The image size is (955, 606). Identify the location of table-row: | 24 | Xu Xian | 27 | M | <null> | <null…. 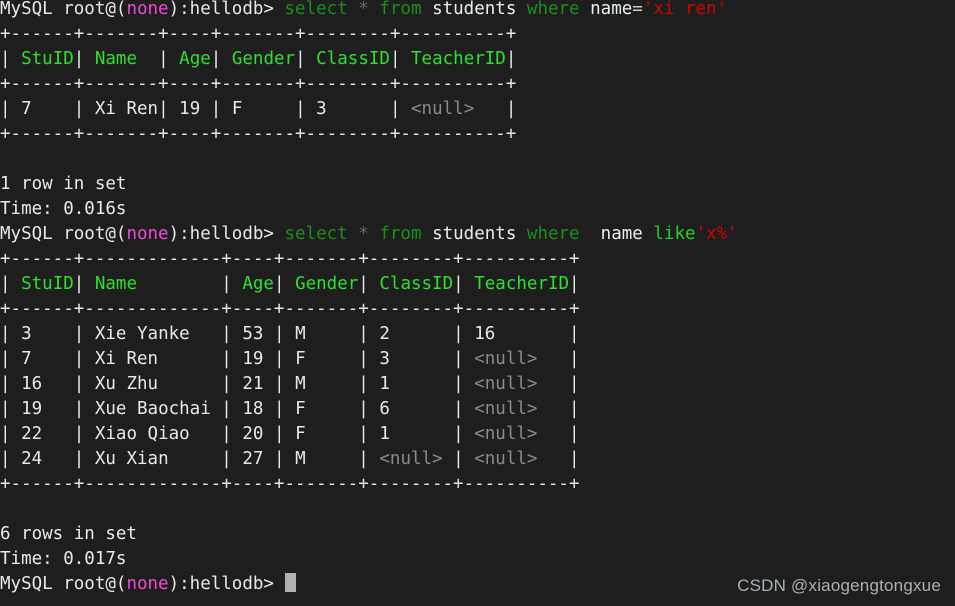
(477, 459).